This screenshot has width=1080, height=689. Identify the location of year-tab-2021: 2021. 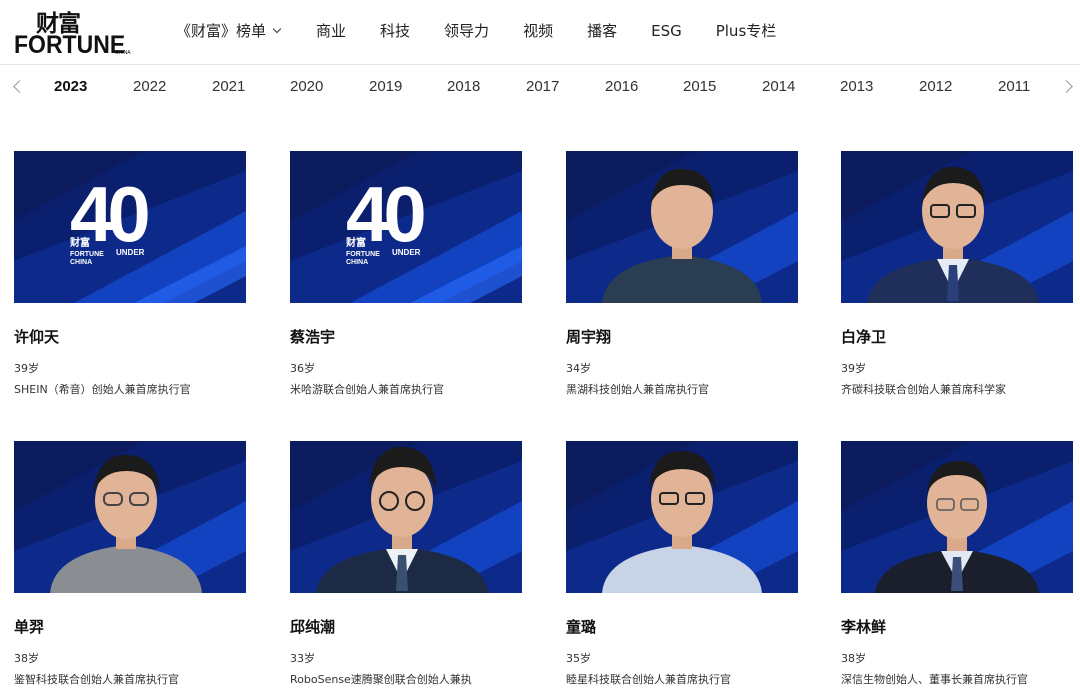
(228, 86).